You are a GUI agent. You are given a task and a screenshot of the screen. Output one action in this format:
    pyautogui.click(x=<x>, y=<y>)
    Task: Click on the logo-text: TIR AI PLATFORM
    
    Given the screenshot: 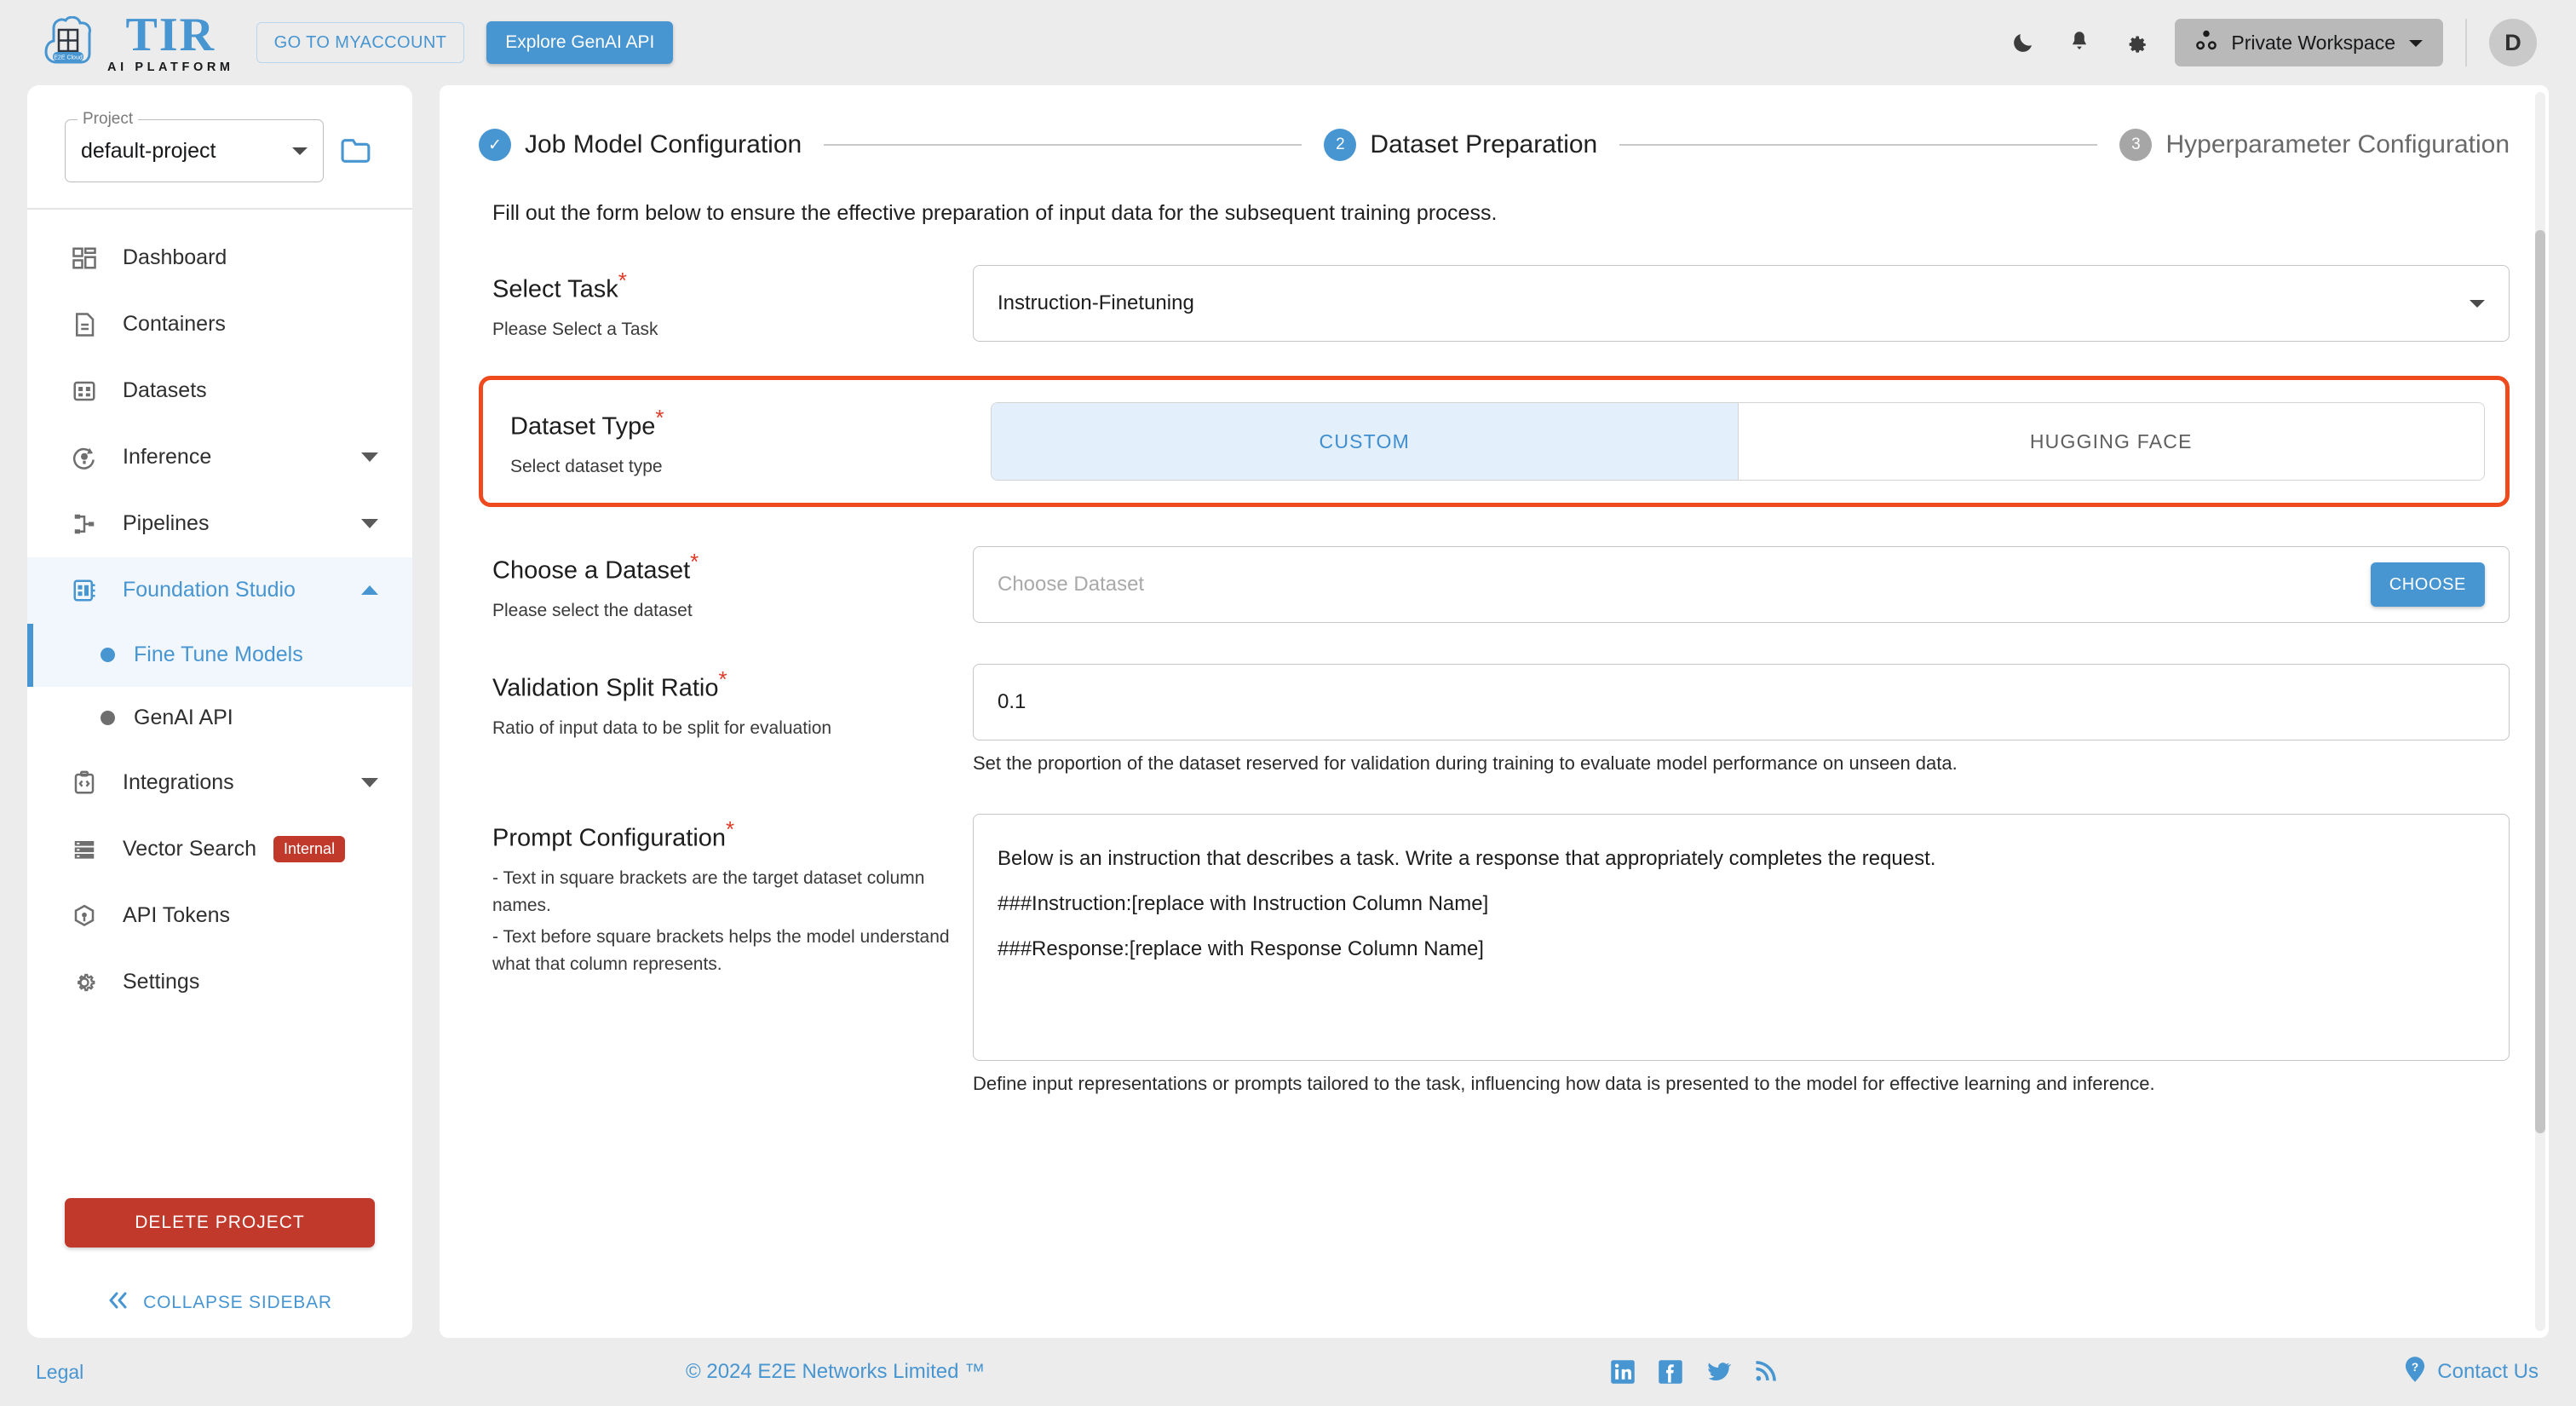 What is the action you would take?
    pyautogui.click(x=171, y=42)
    